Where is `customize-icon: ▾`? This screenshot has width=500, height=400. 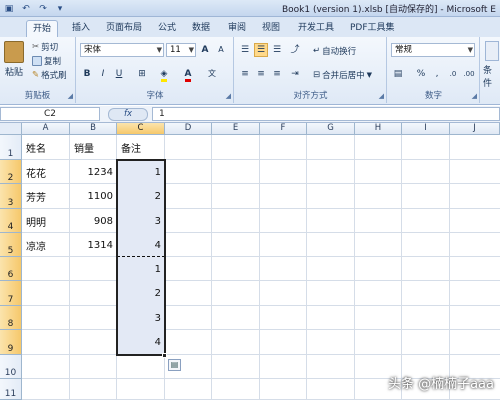
customize-icon: ▾ is located at coordinates (60, 8).